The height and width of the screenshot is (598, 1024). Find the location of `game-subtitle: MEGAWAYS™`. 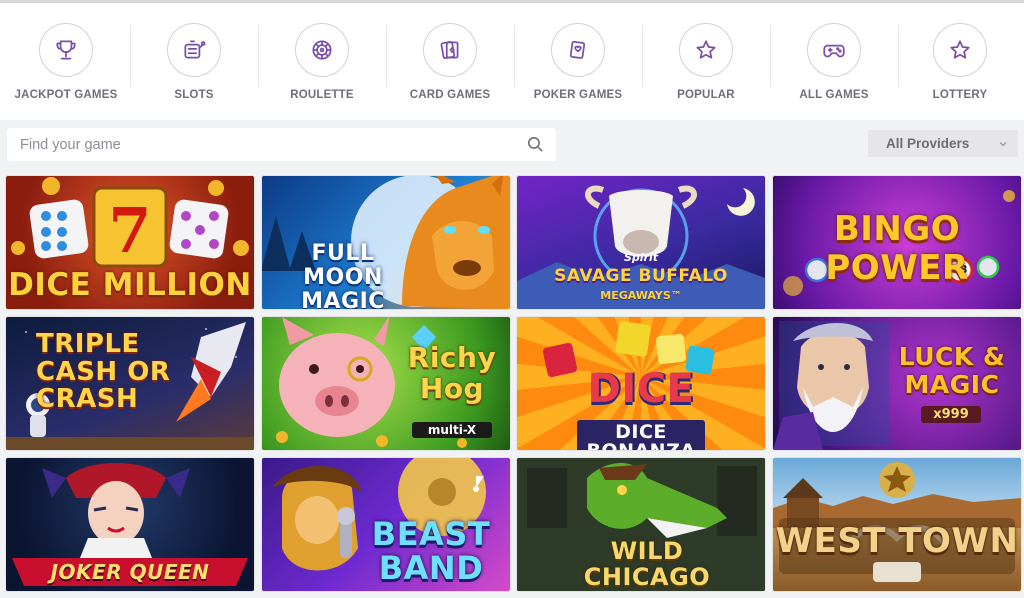

game-subtitle: MEGAWAYS™ is located at coordinates (641, 295).